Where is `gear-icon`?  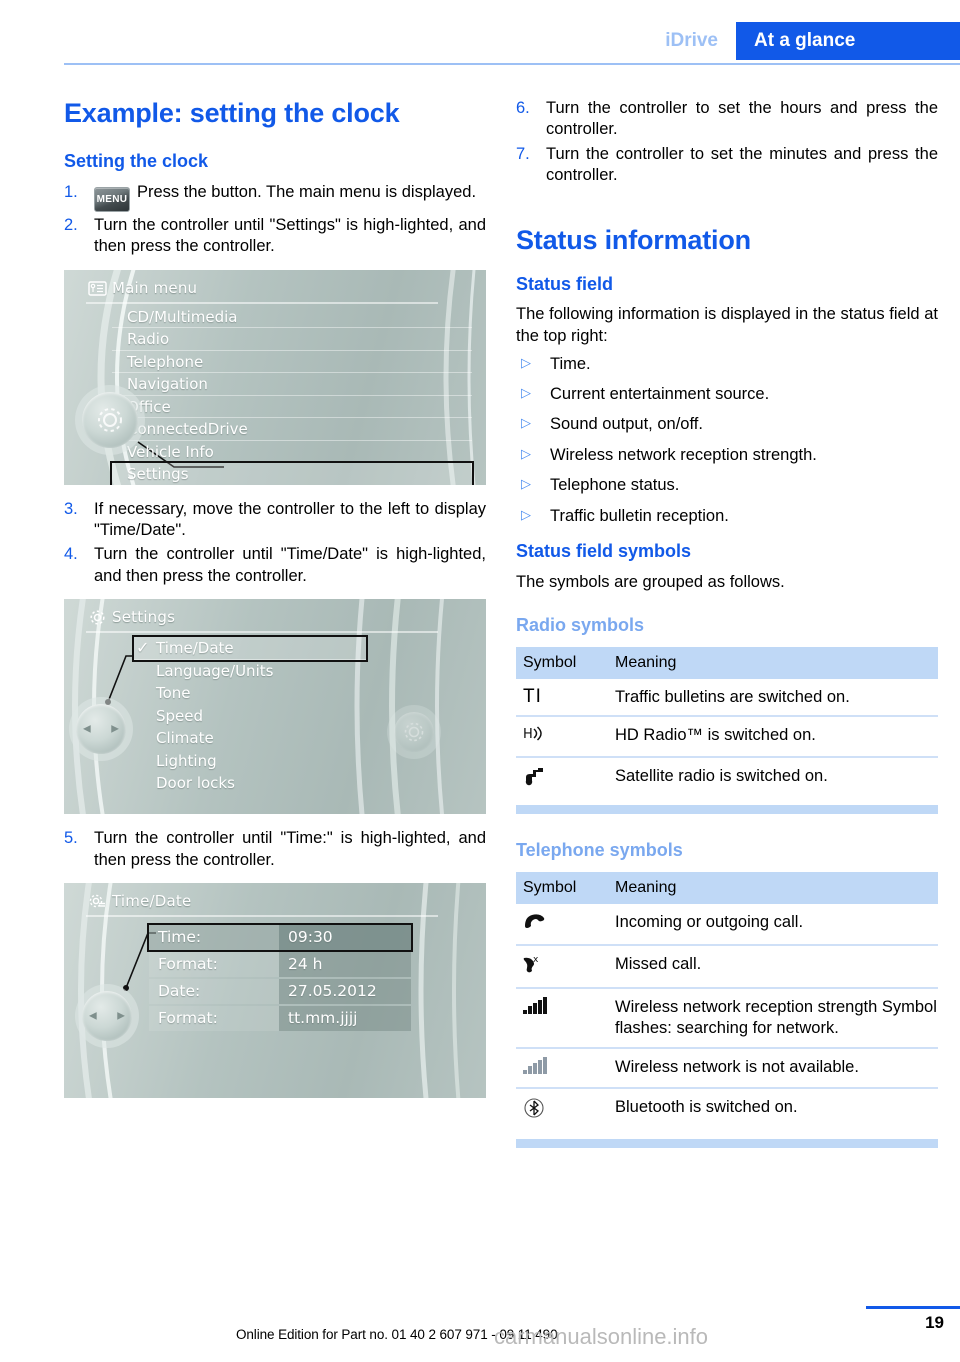 gear-icon is located at coordinates (110, 419).